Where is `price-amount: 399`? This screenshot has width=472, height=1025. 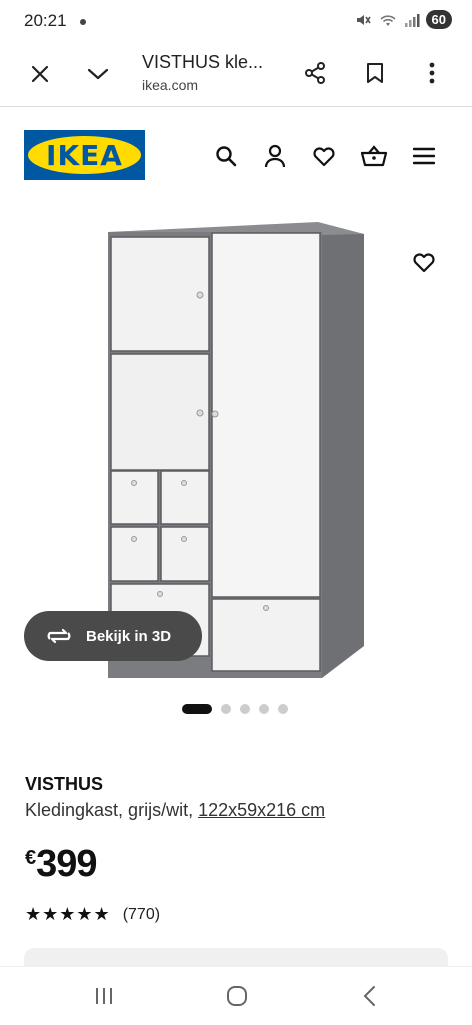
price-amount: 399 is located at coordinates (66, 864).